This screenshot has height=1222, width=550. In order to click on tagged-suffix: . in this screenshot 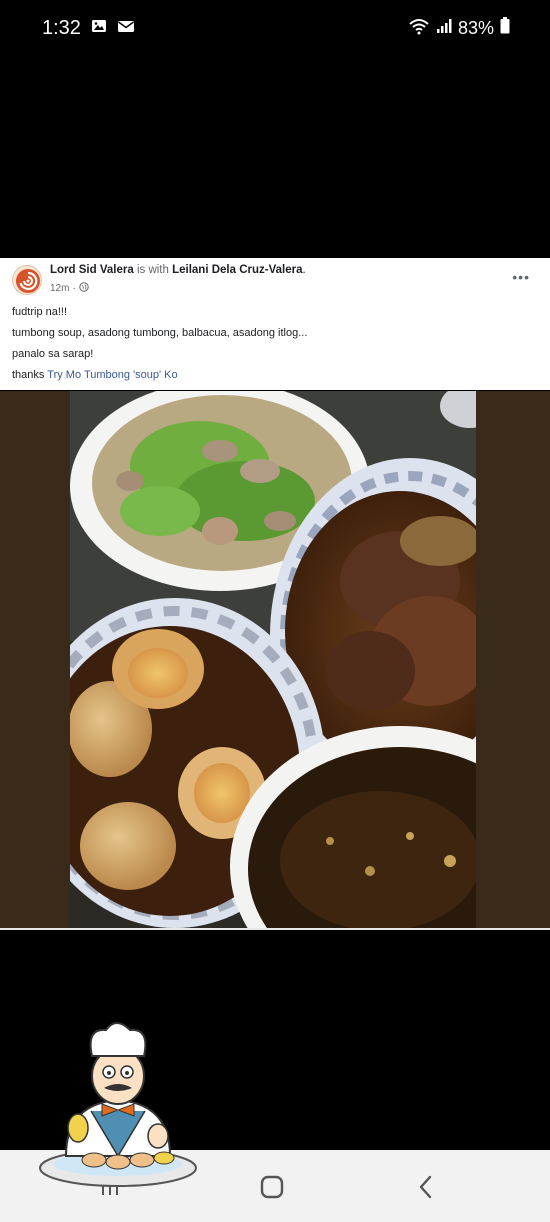, I will do `click(304, 270)`.